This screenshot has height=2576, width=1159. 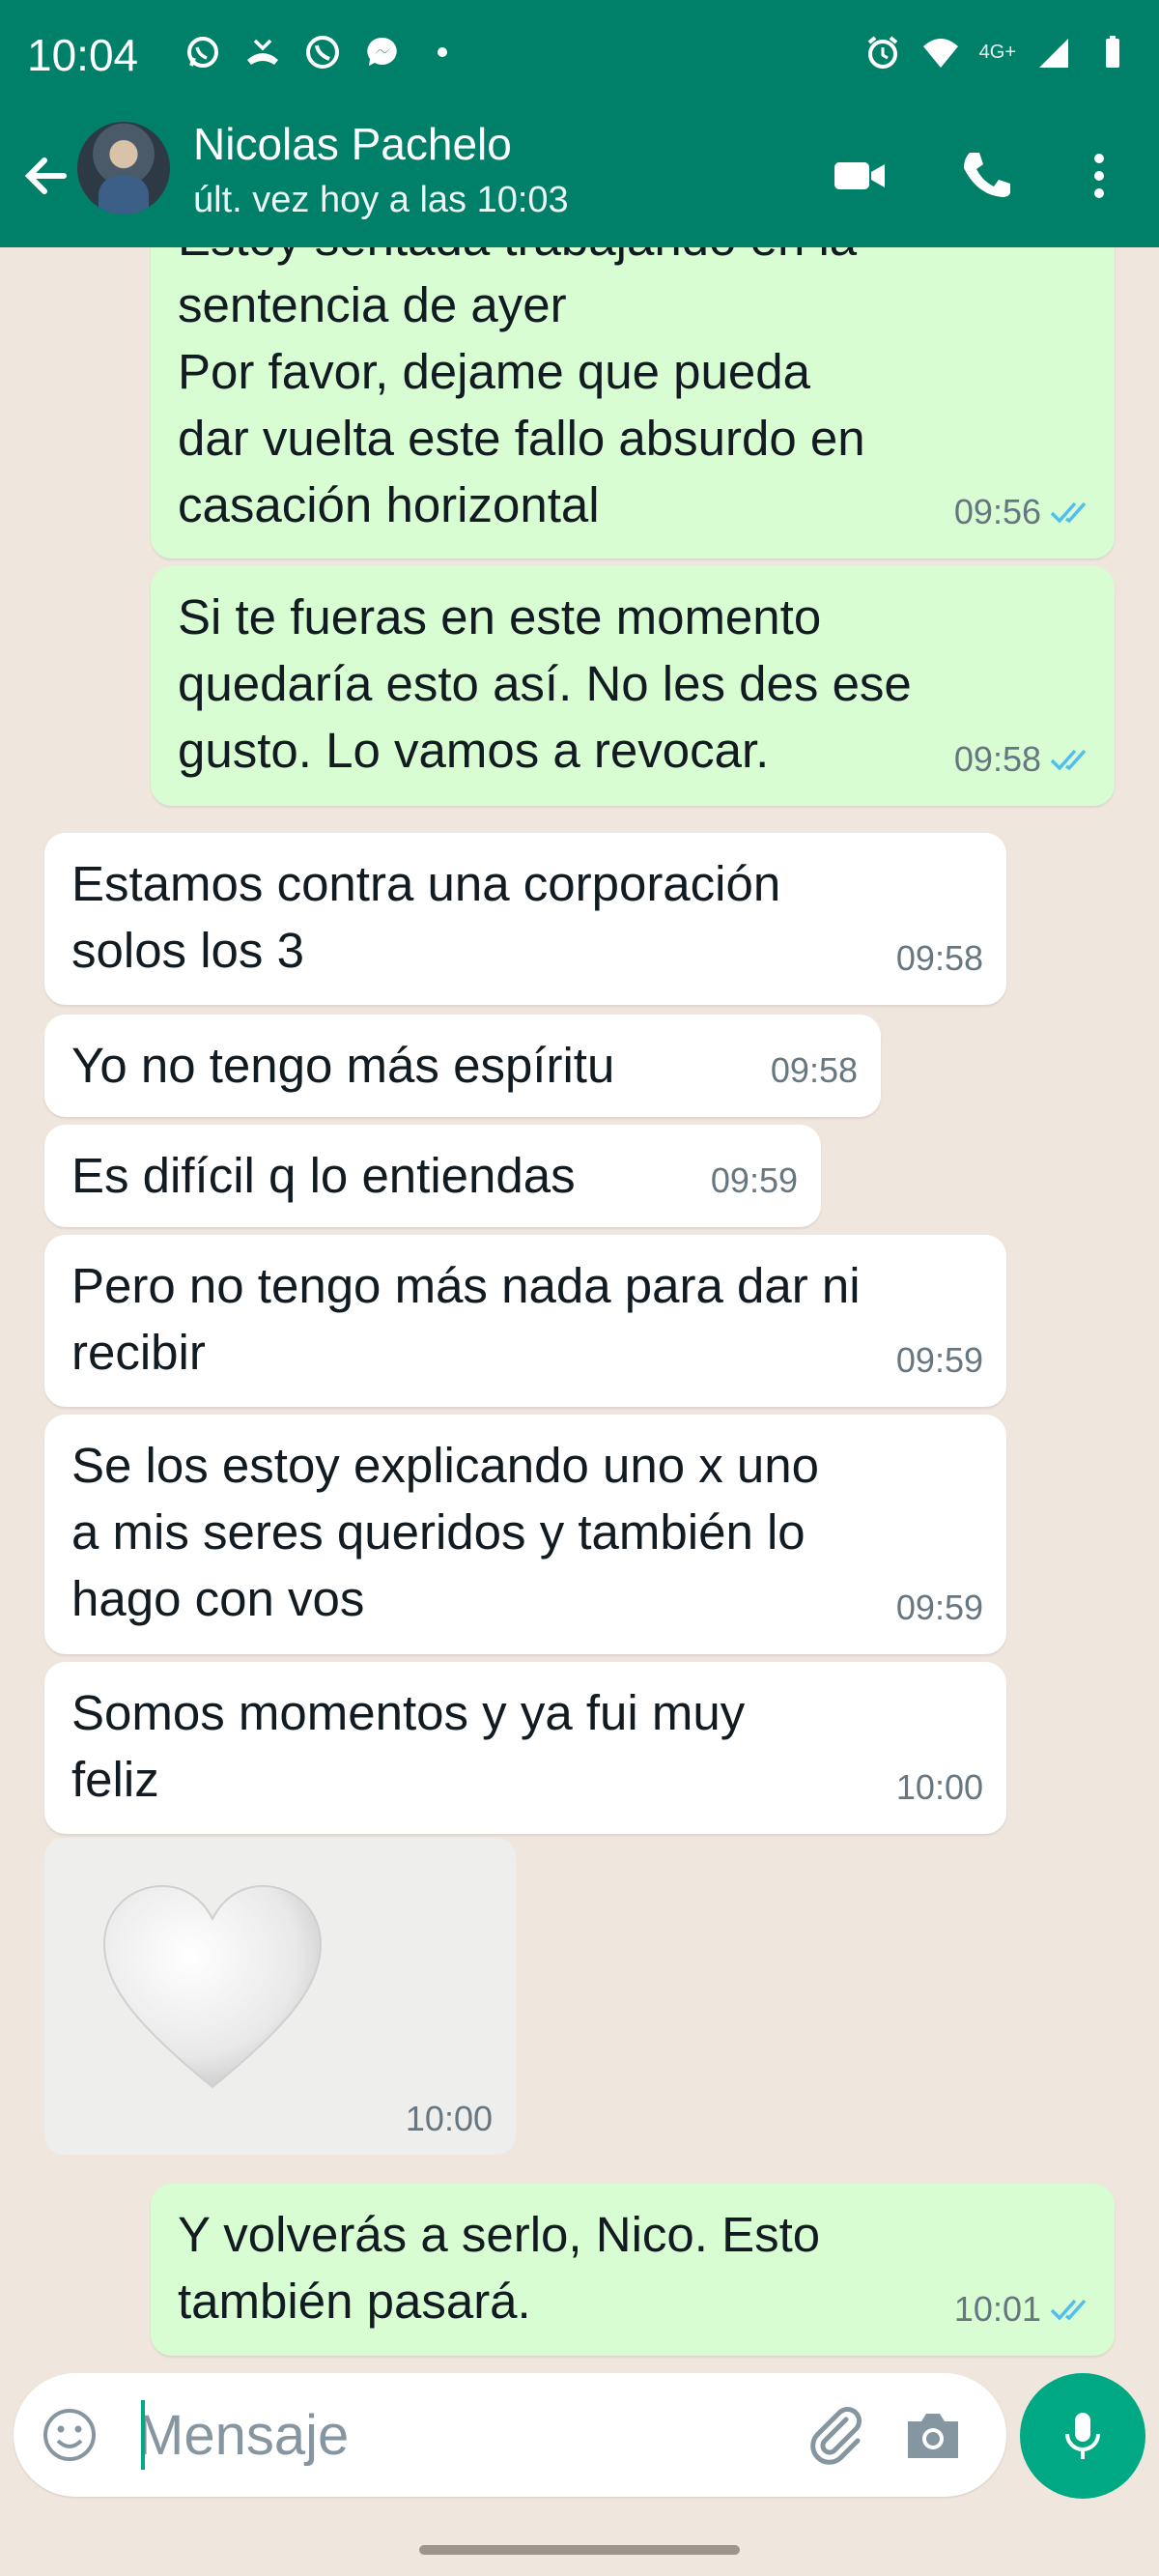 I want to click on system-icons: 4G+, so click(x=997, y=53).